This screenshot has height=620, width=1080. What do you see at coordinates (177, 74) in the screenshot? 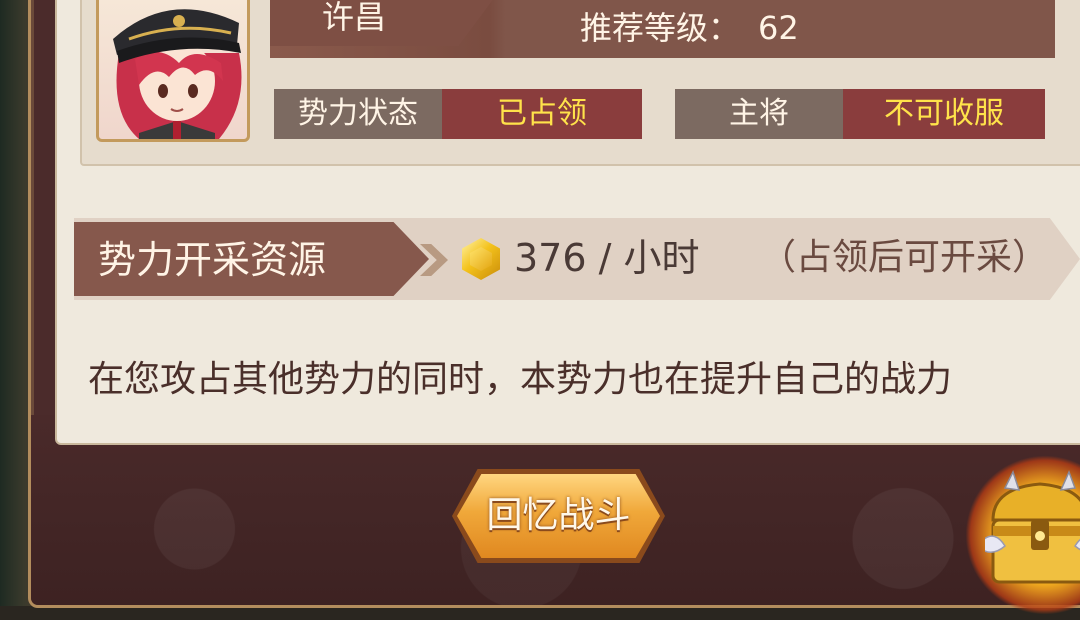
I see `general-avatar-icon` at bounding box center [177, 74].